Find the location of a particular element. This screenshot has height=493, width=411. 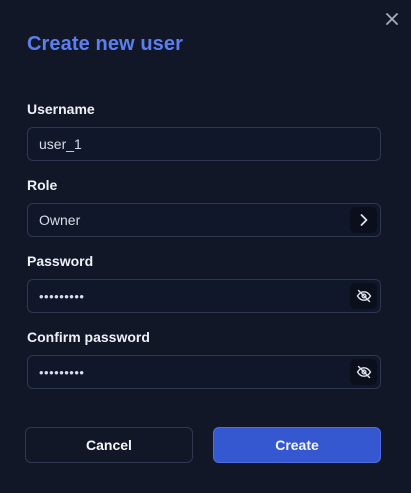

cancel-button: Cancel is located at coordinates (109, 445).